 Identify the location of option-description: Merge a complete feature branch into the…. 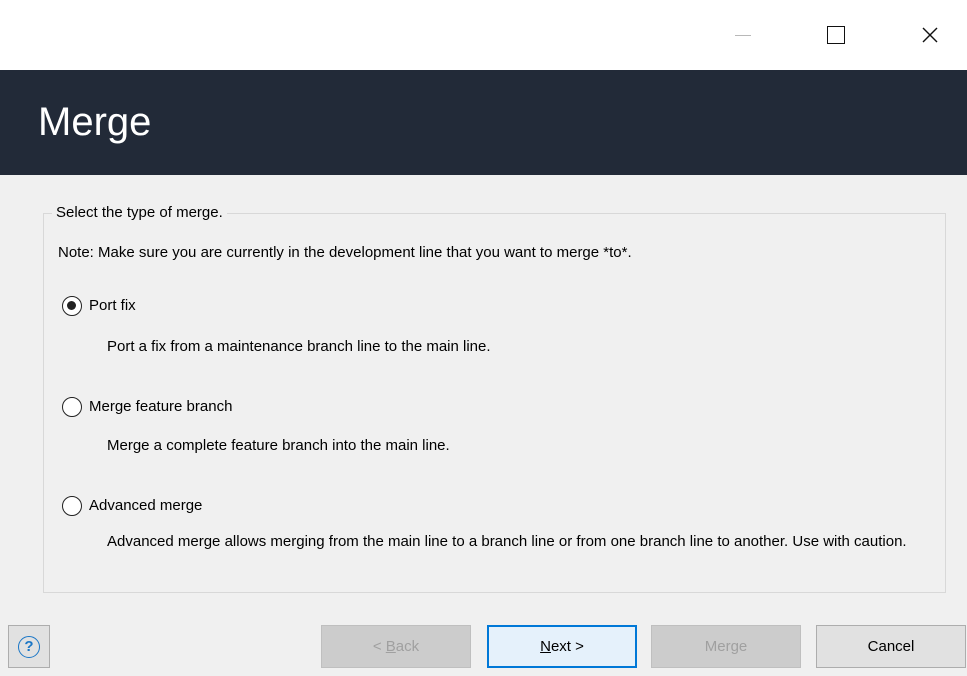
(278, 445).